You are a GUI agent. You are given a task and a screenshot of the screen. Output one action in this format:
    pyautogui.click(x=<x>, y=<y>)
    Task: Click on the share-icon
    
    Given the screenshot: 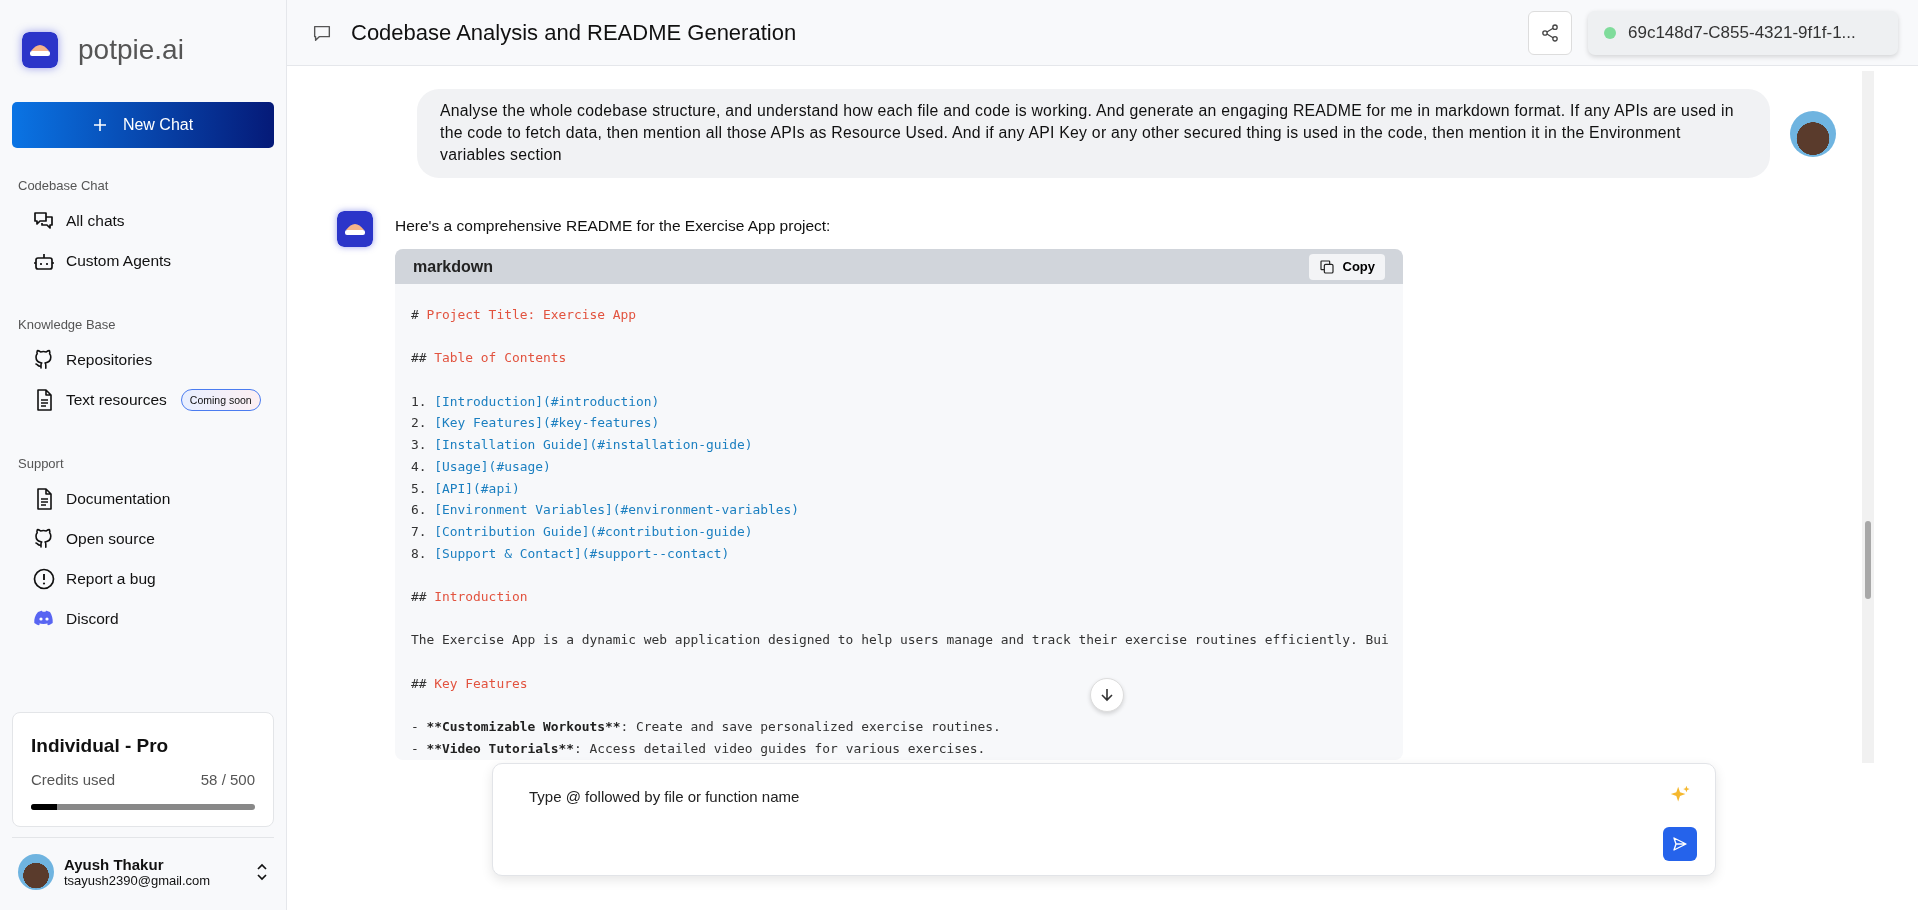 What is the action you would take?
    pyautogui.click(x=1550, y=32)
    